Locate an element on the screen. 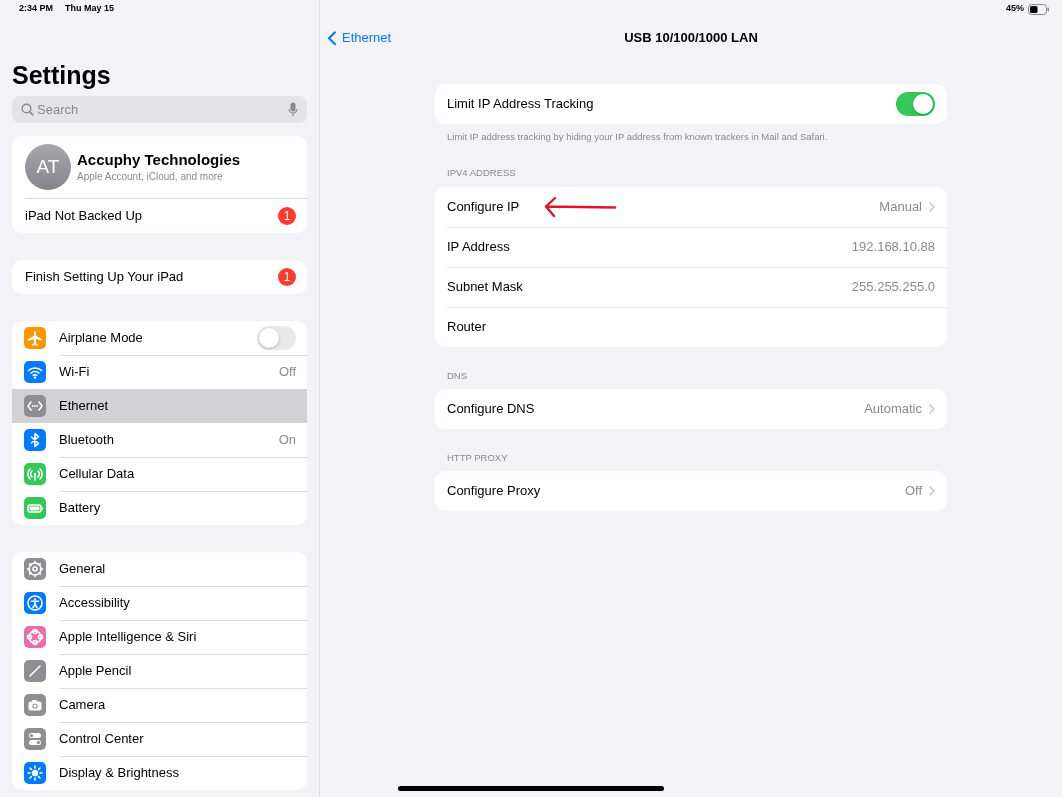  section-header: HTTP PROXY is located at coordinates (477, 457).